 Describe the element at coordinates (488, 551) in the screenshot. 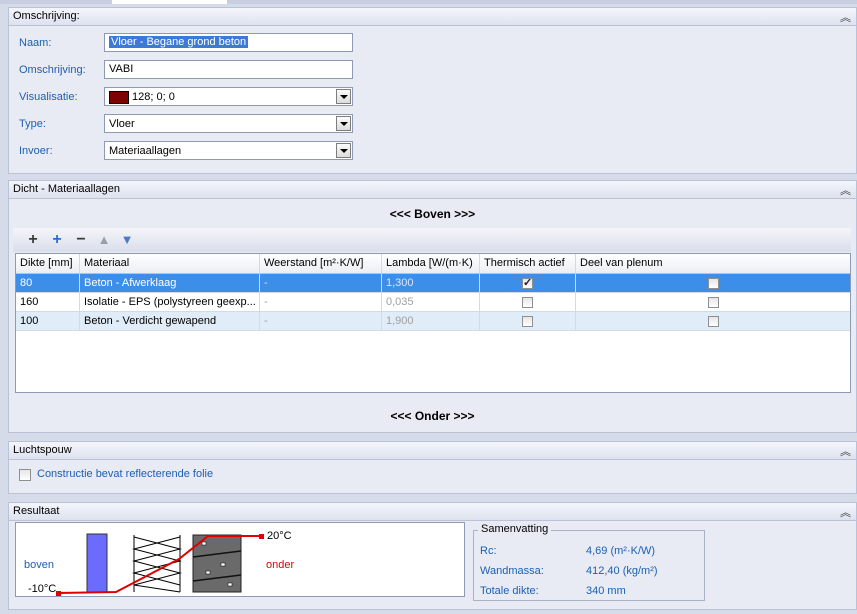

I see `rc-label: Rc:` at that location.